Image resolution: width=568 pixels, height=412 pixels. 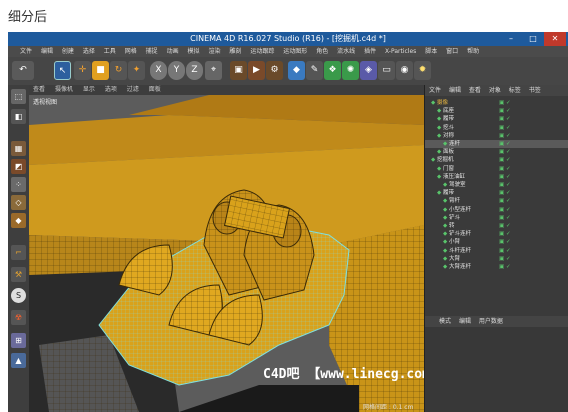 What do you see at coordinates (23, 70) in the screenshot?
I see `undo-icon: ↶` at bounding box center [23, 70].